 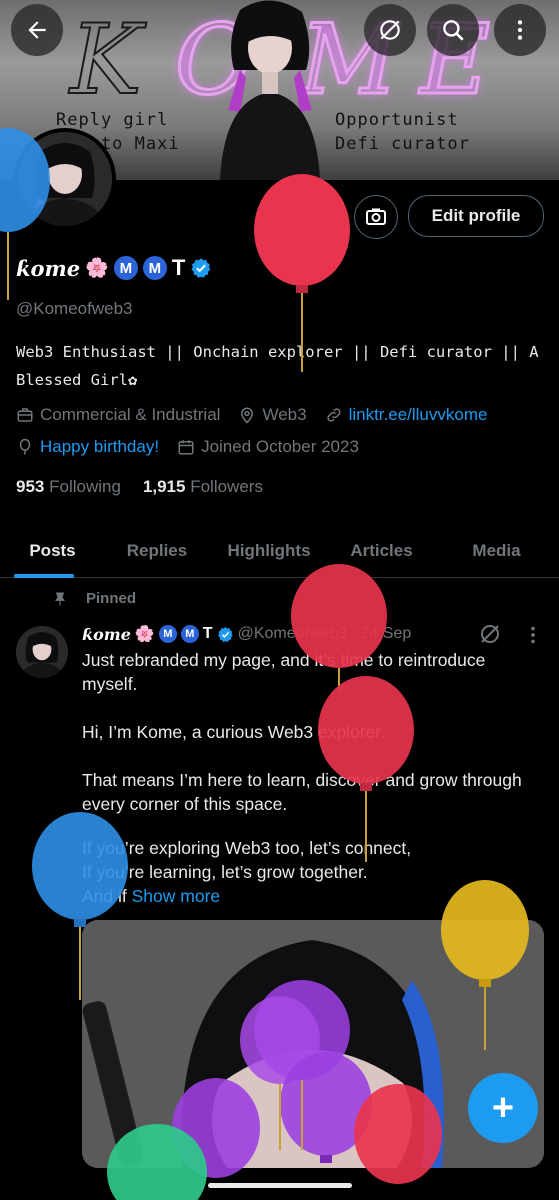 What do you see at coordinates (402, 144) in the screenshot?
I see `banner-text-right-2: Defi curator` at bounding box center [402, 144].